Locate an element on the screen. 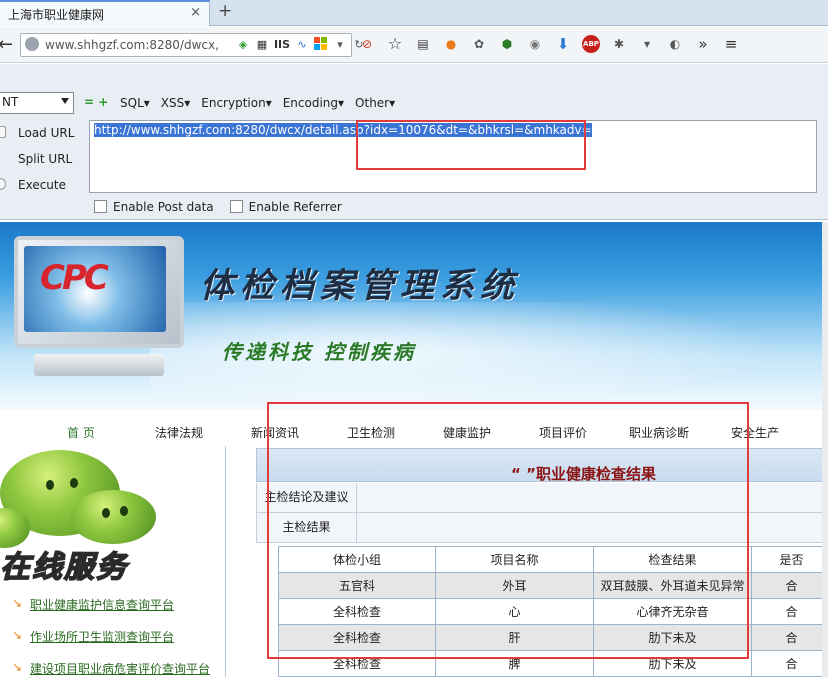  nav-safety: 安全生产 is located at coordinates (755, 432).